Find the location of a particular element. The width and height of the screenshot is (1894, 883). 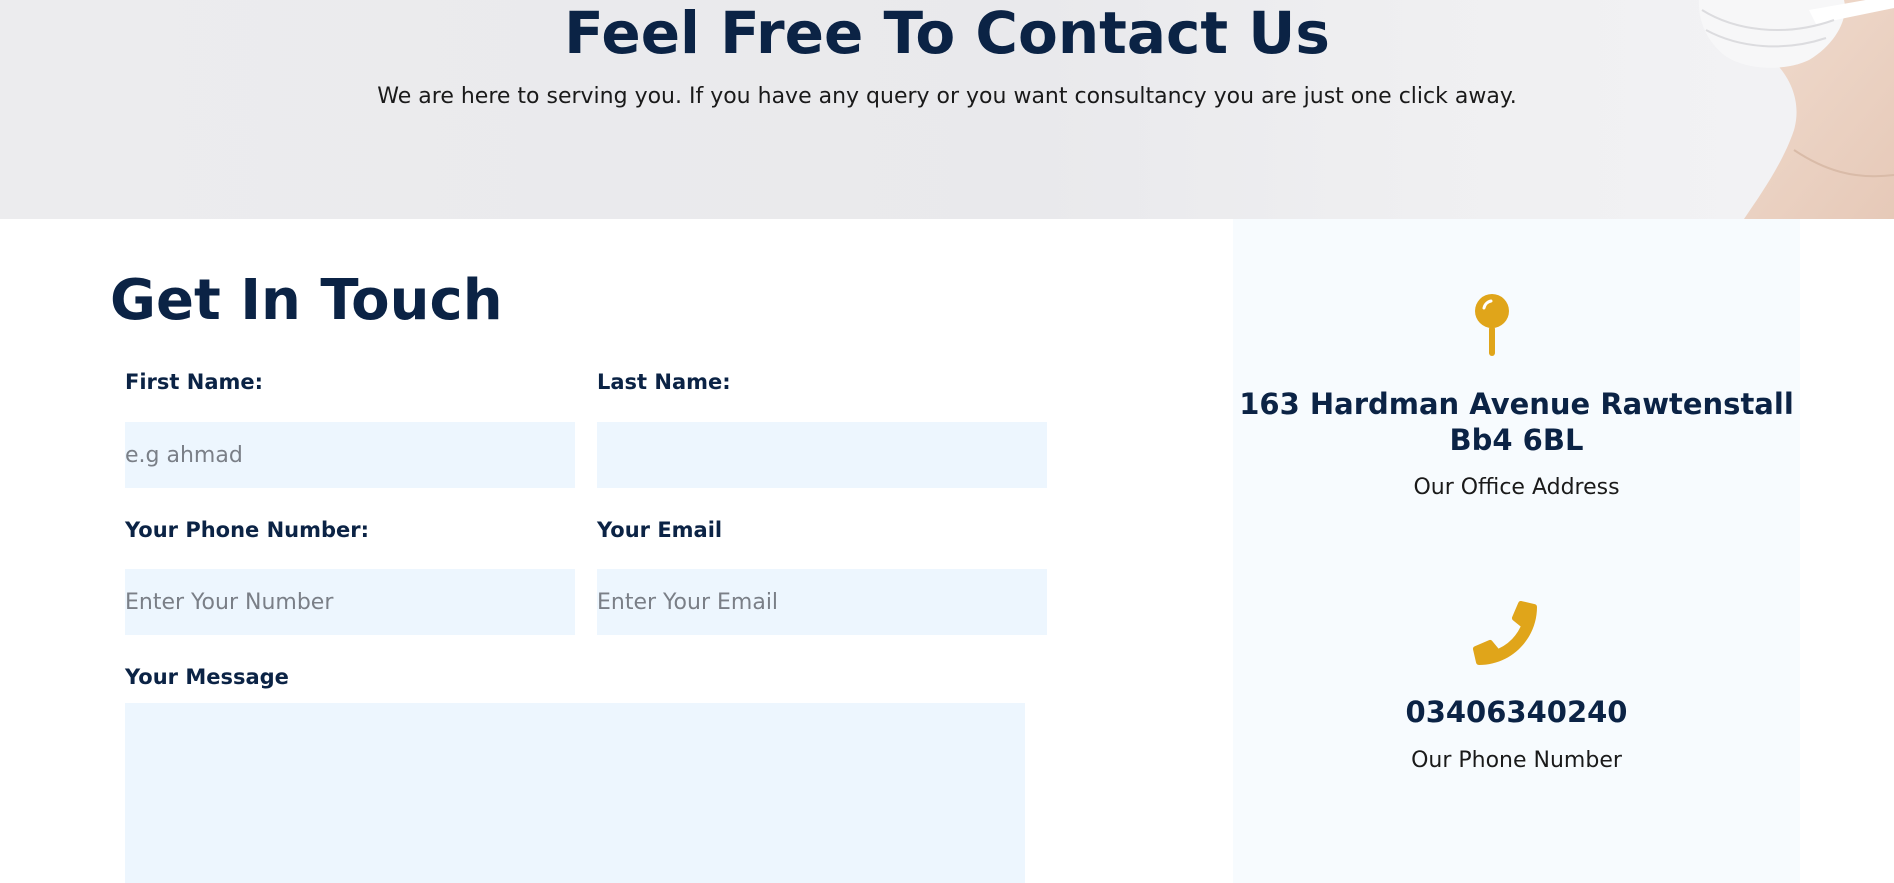

last-name-label: Last Name: is located at coordinates (664, 382).